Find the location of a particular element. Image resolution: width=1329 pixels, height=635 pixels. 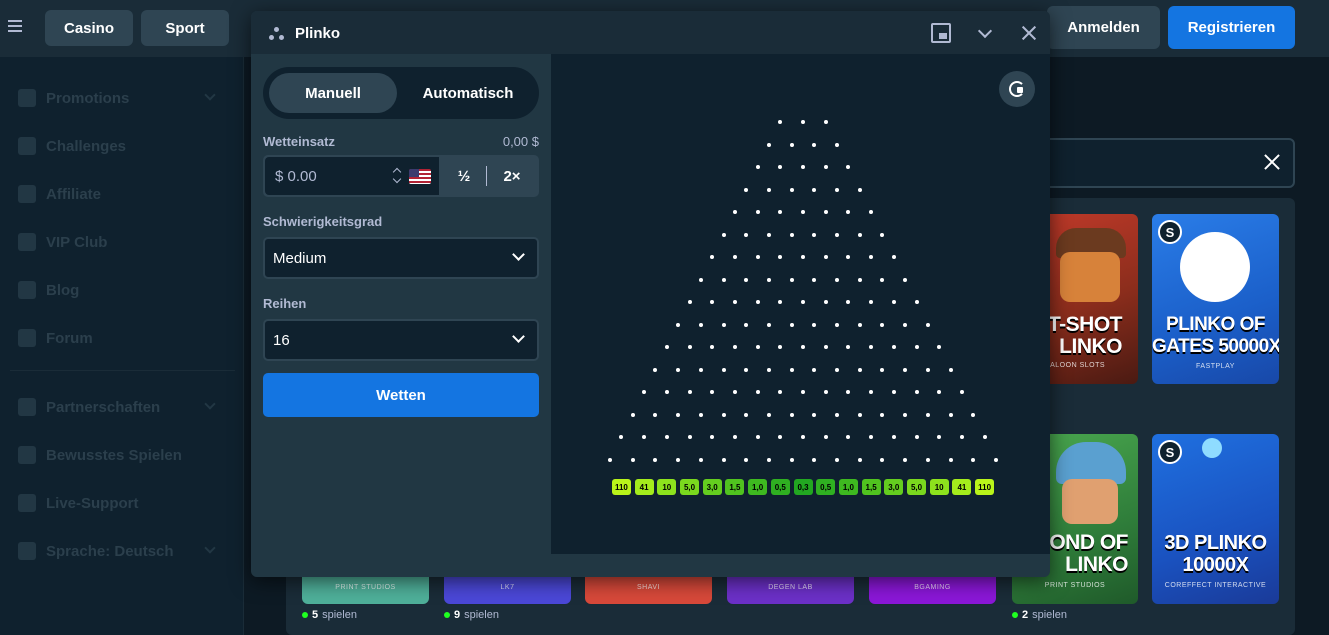

double-bet-button: 2× is located at coordinates (512, 176).